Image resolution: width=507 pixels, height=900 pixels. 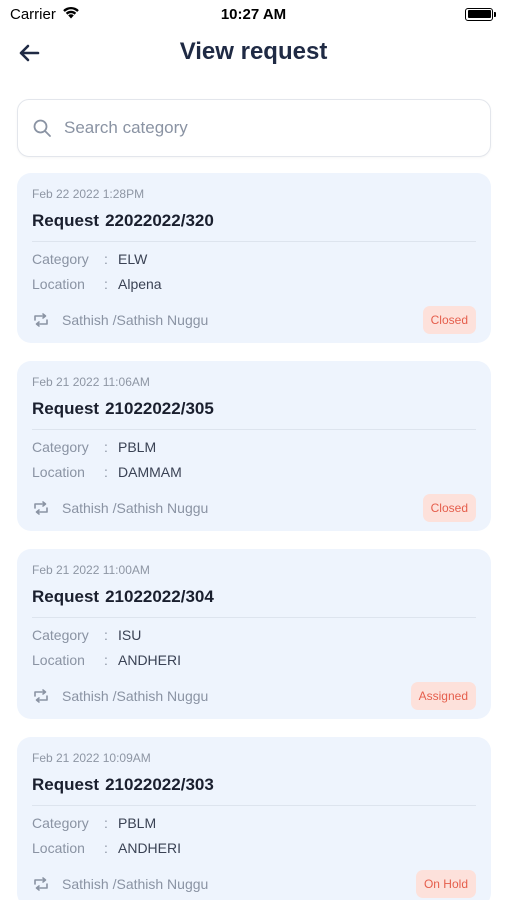 What do you see at coordinates (254, 786) in the screenshot?
I see `request-title: Request 21022022/303` at bounding box center [254, 786].